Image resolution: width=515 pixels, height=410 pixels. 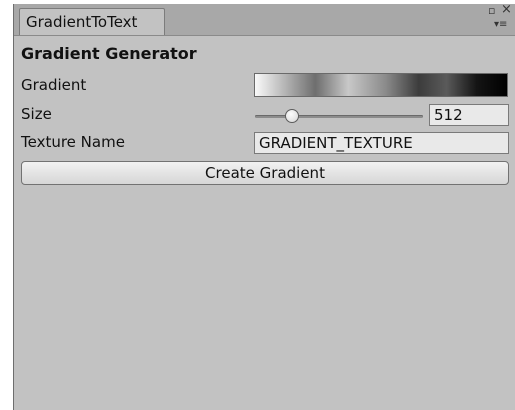 What do you see at coordinates (500, 24) in the screenshot?
I see `window-menu-icon: ▾≡` at bounding box center [500, 24].